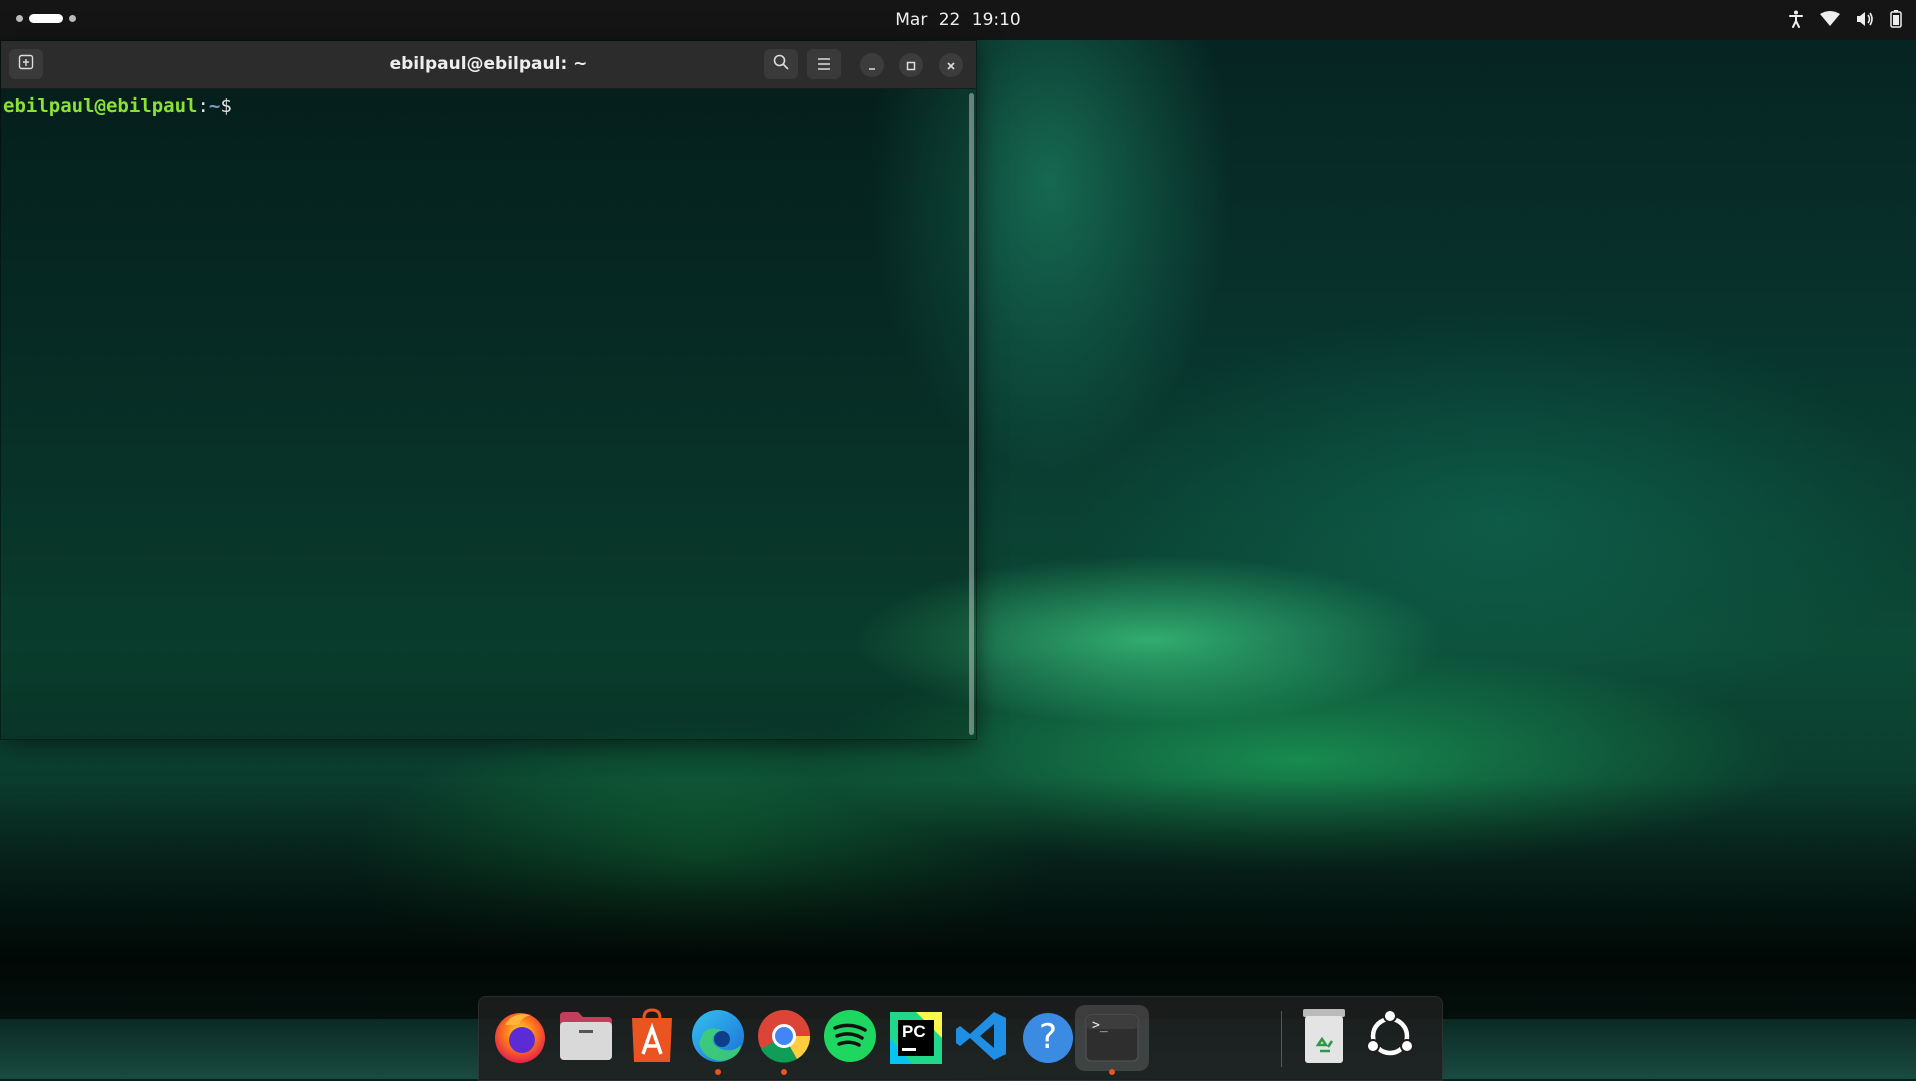 The height and width of the screenshot is (1081, 1916). I want to click on help-label: ?, so click(1048, 1037).